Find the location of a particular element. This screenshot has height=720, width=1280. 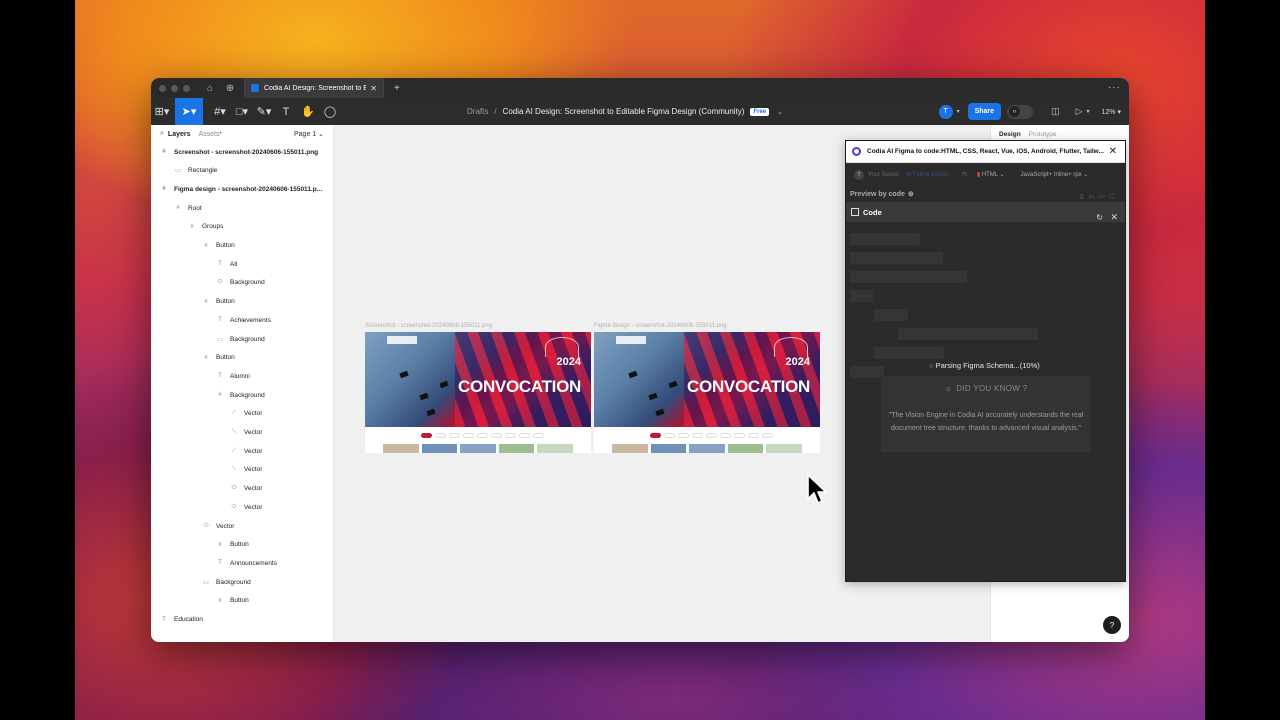

tab-design: Design is located at coordinates (1010, 134).